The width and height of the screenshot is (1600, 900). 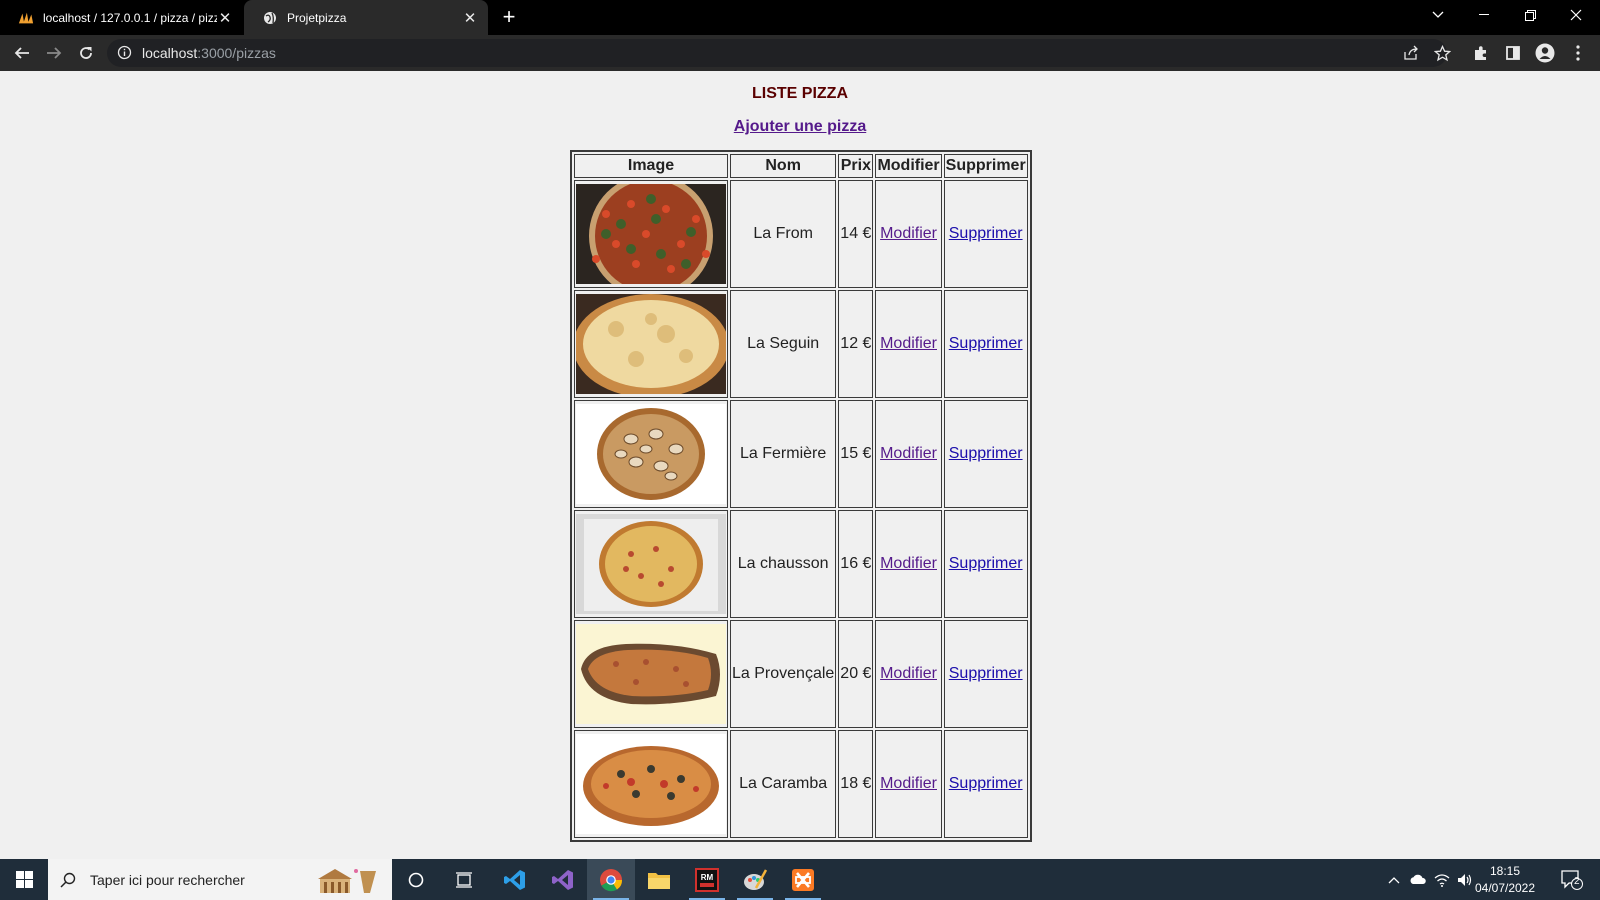 I want to click on pizza-name: La From, so click(x=783, y=234).